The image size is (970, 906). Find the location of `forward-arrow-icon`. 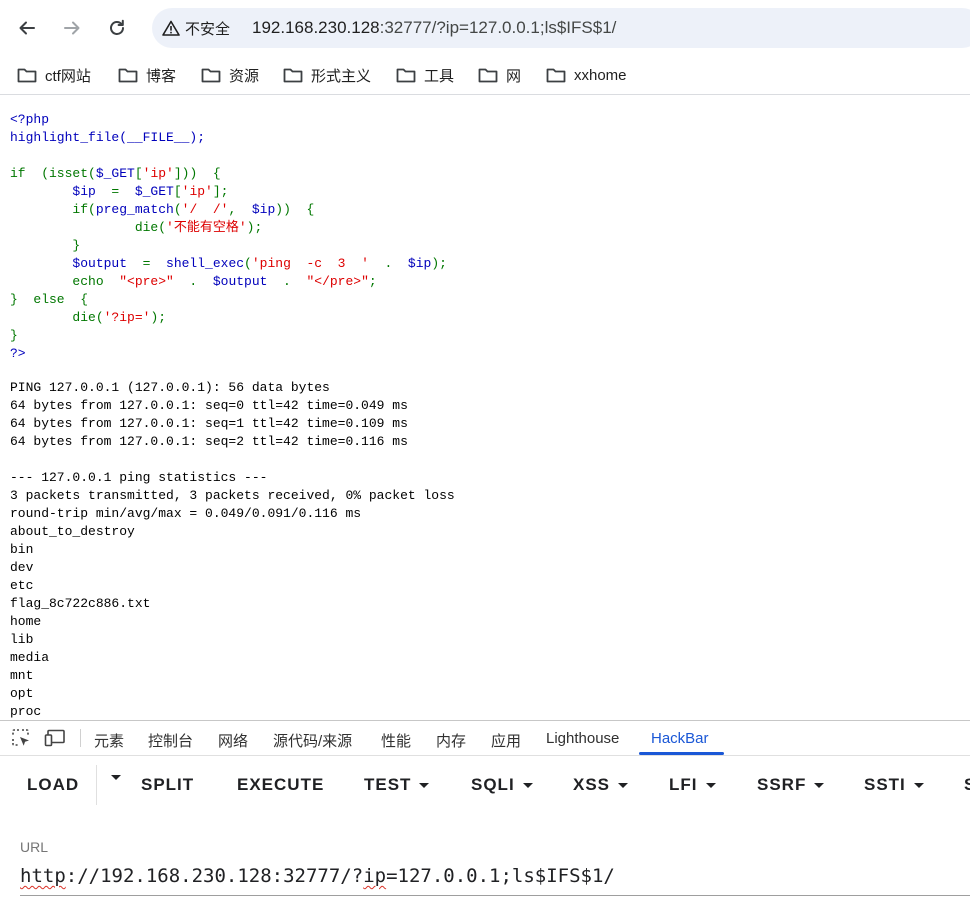

forward-arrow-icon is located at coordinates (72, 28).